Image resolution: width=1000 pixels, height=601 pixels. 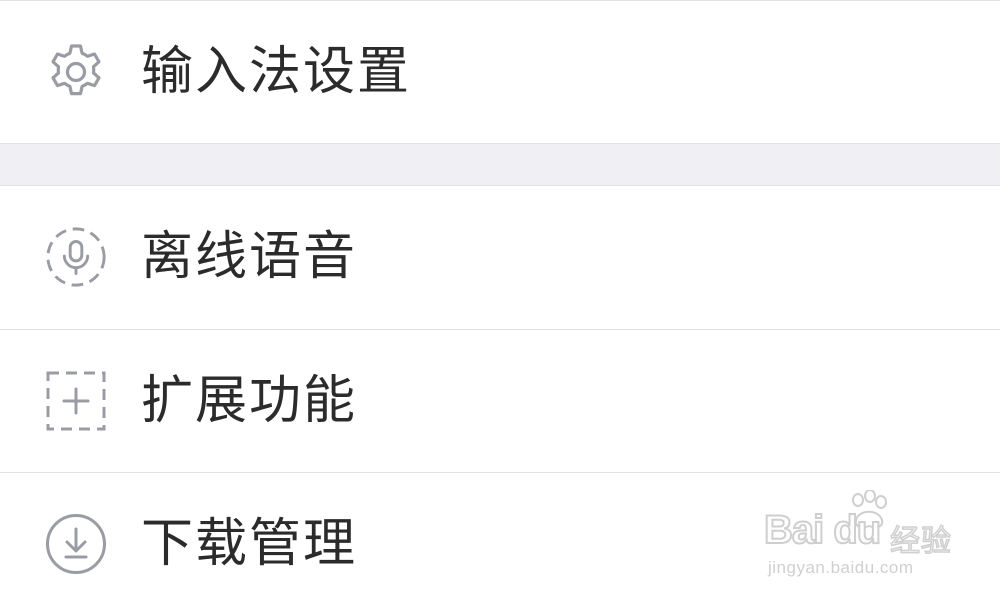 I want to click on microphone-dashed-circle-icon, so click(x=76, y=257).